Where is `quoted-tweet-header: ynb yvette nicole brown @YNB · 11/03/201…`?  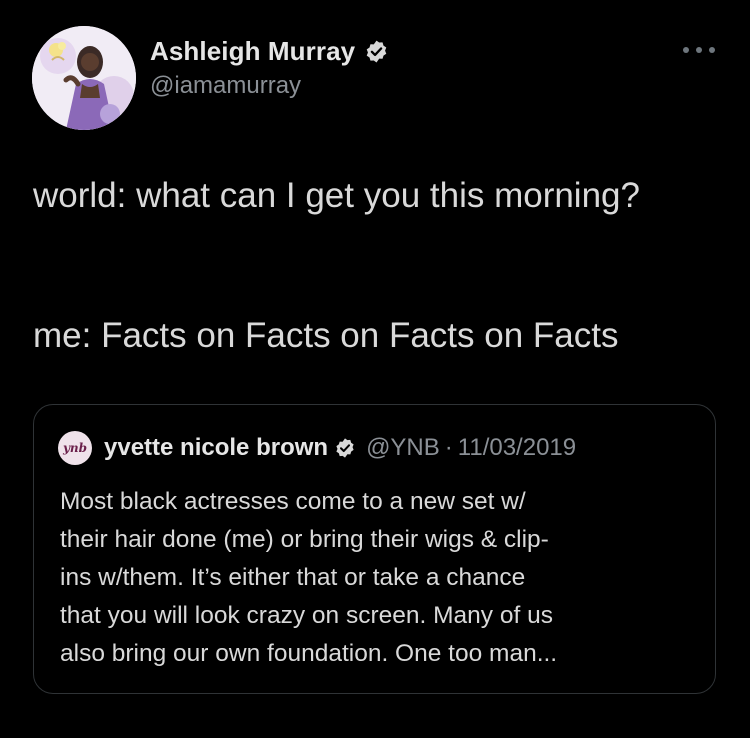 quoted-tweet-header: ynb yvette nicole brown @YNB · 11/03/201… is located at coordinates (317, 448).